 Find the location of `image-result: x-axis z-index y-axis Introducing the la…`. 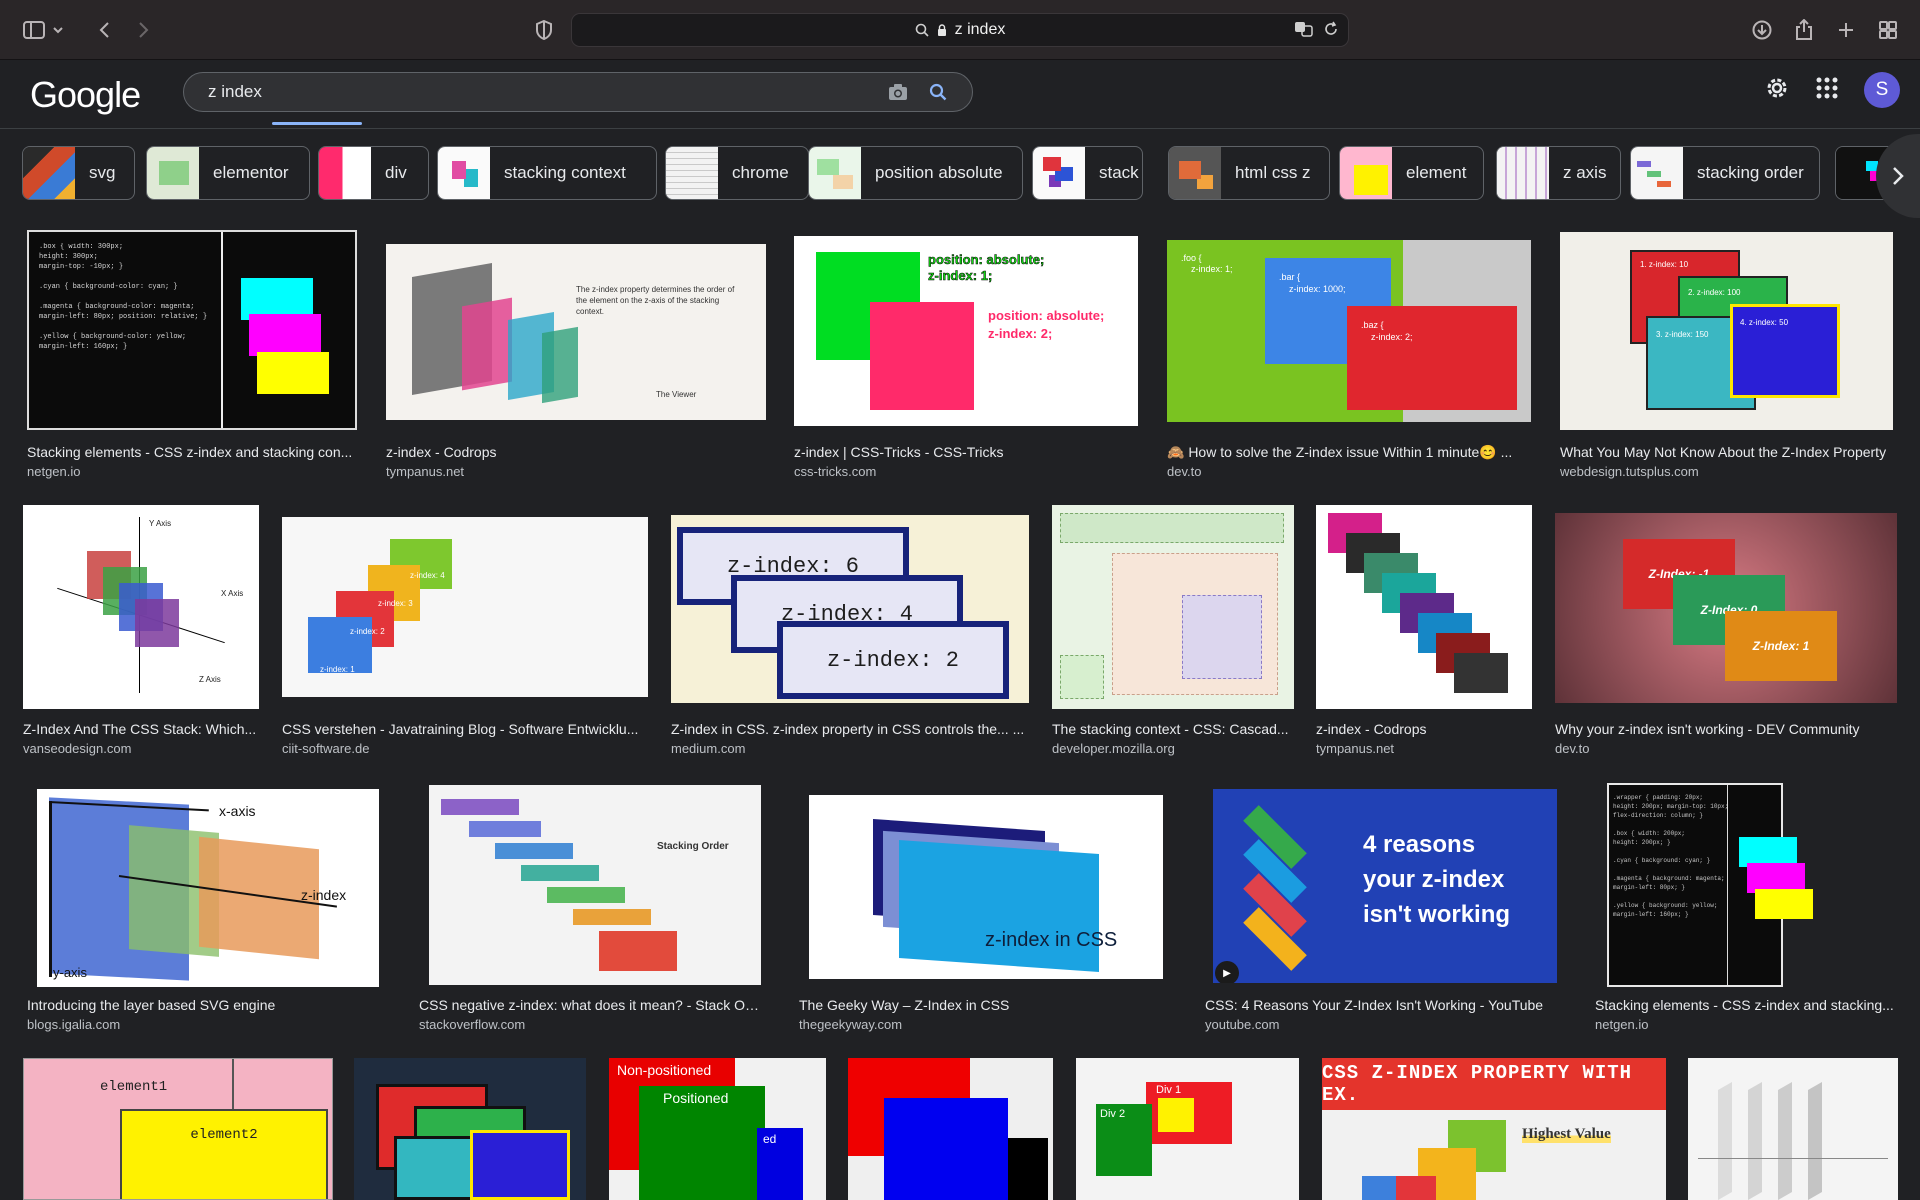

image-result: x-axis z-index y-axis Introducing the la… is located at coordinates (203, 913).